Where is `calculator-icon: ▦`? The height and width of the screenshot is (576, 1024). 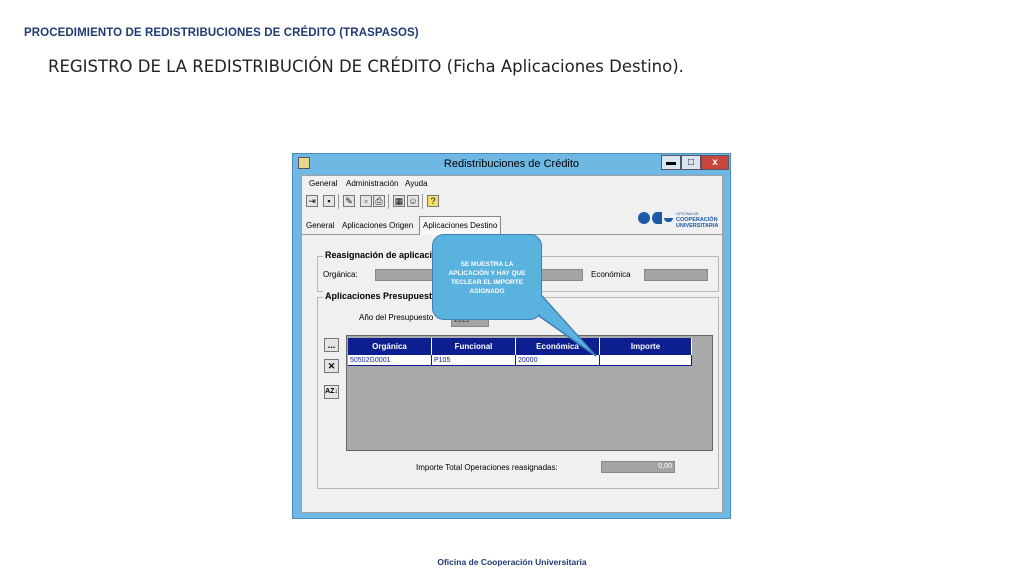 calculator-icon: ▦ is located at coordinates (399, 201).